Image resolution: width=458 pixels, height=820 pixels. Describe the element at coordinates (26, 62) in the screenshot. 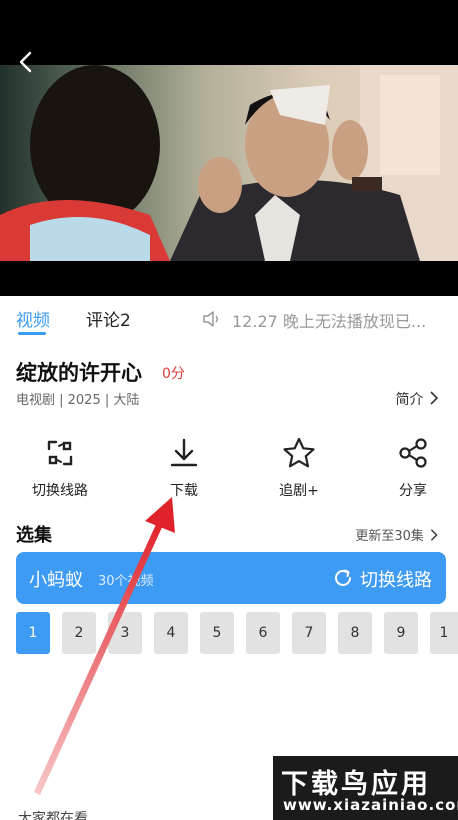

I see `back-arrow-icon` at that location.